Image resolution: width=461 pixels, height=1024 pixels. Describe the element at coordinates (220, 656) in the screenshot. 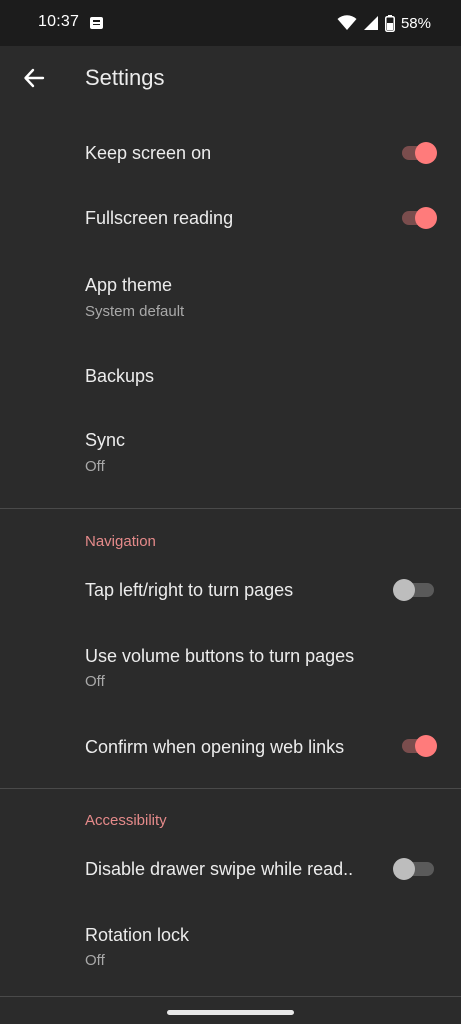

I see `setting-title: Use volume buttons to turn pages` at that location.